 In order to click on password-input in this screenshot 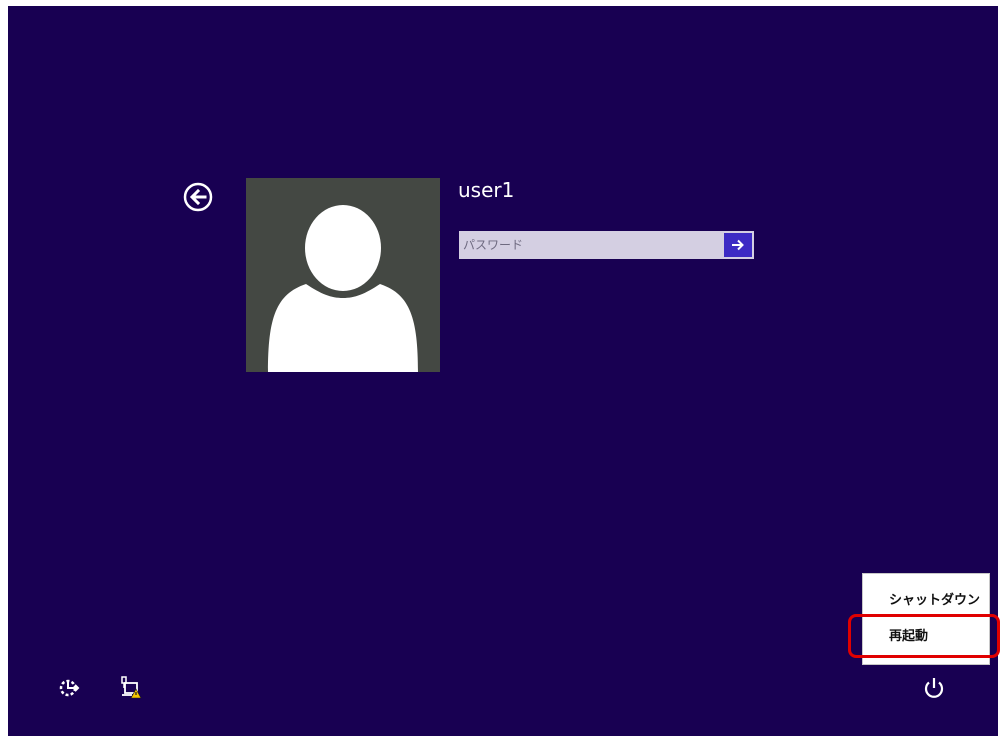, I will do `click(591, 245)`.